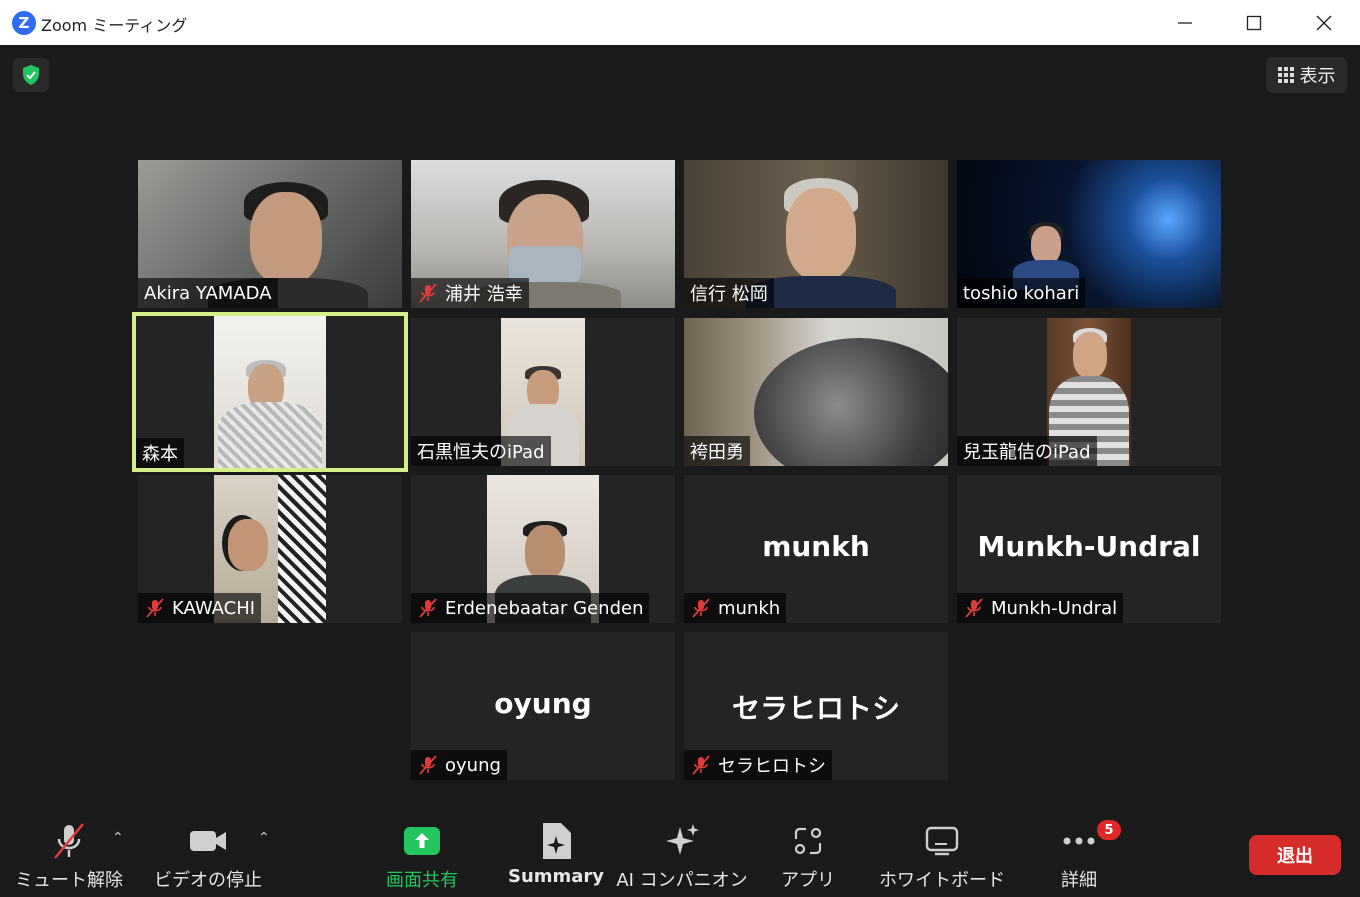 Image resolution: width=1360 pixels, height=897 pixels. What do you see at coordinates (682, 839) in the screenshot?
I see `ai-sparkle-icon` at bounding box center [682, 839].